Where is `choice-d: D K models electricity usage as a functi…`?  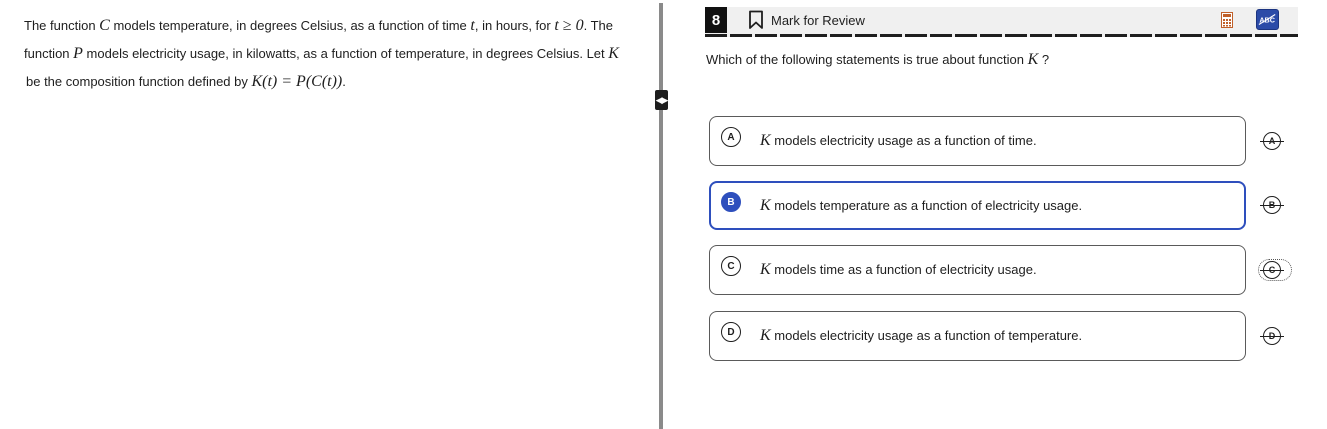
choice-d: D K models electricity usage as a functi… is located at coordinates (977, 336).